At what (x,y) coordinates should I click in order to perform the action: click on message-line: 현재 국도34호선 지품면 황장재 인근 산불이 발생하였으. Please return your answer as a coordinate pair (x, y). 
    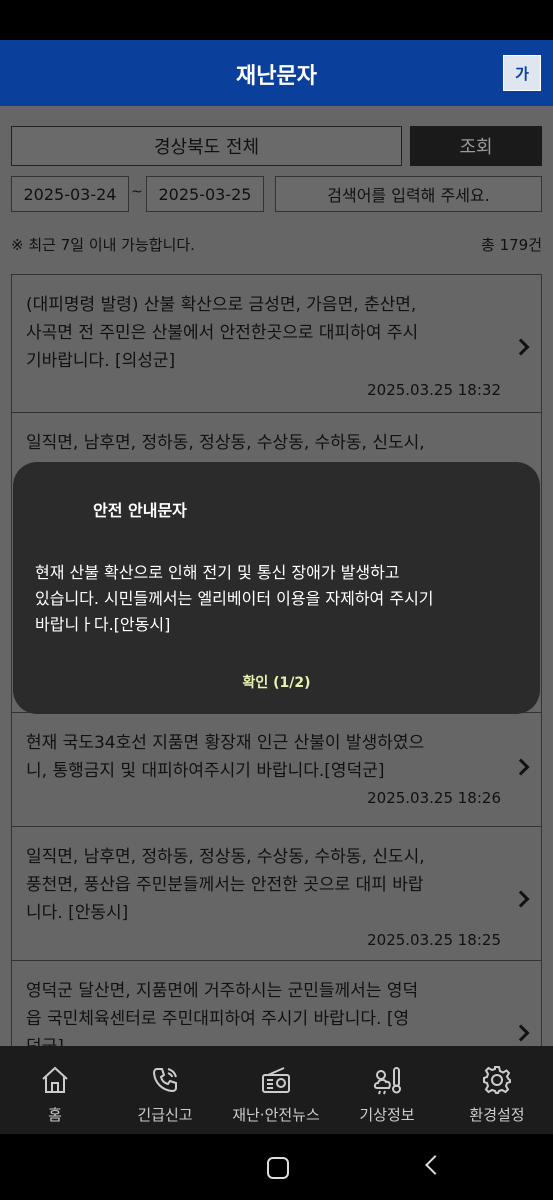
    Looking at the image, I should click on (225, 743).